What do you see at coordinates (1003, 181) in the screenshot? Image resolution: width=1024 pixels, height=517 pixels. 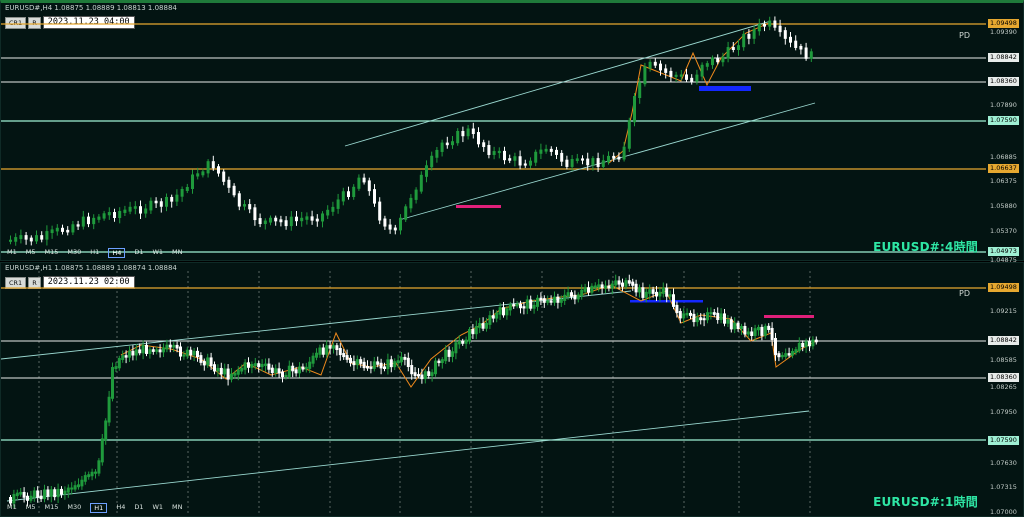 I see `price-tick: 1.06375` at bounding box center [1003, 181].